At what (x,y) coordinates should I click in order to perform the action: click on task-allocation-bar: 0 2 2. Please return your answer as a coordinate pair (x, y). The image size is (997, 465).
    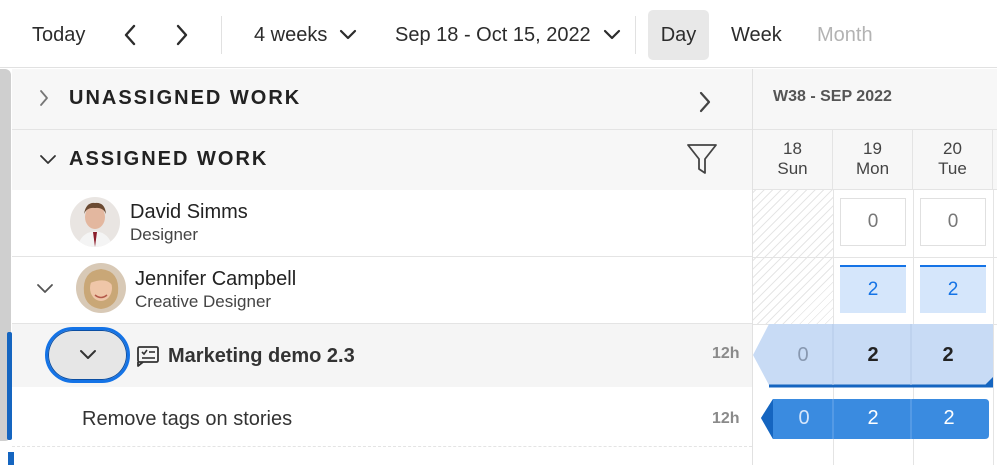
    Looking at the image, I should click on (873, 418).